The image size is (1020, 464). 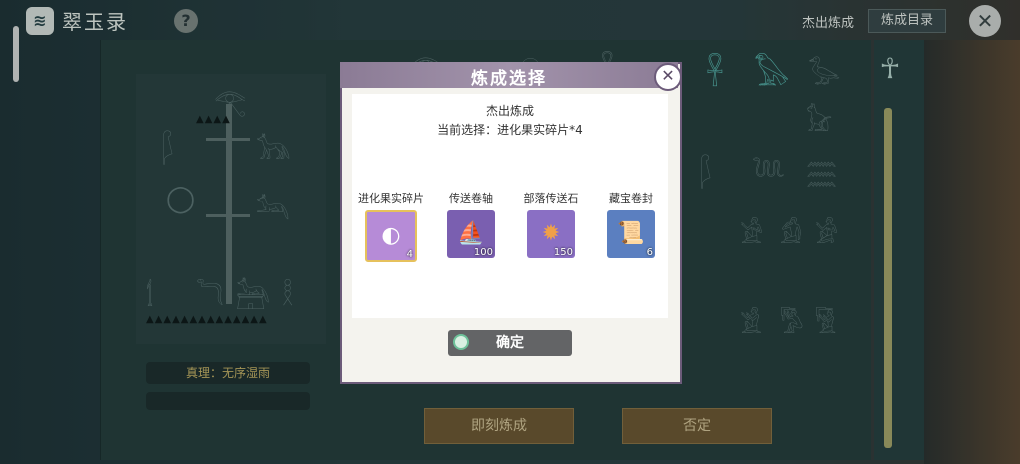 What do you see at coordinates (391, 236) in the screenshot?
I see `fruit-slice-icon: ◐ 4` at bounding box center [391, 236].